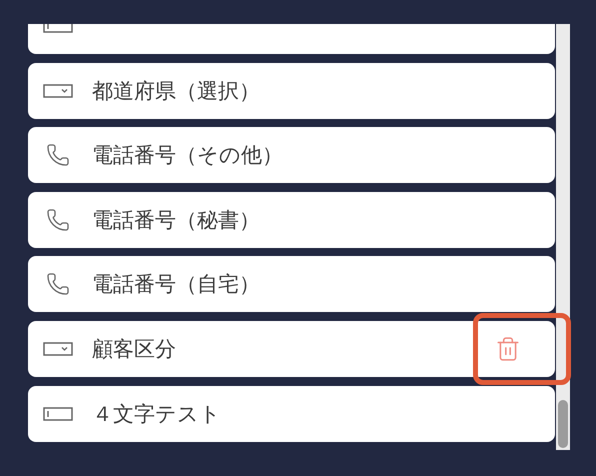  What do you see at coordinates (291, 220) in the screenshot?
I see `field-row: 電話番号（秘書）` at bounding box center [291, 220].